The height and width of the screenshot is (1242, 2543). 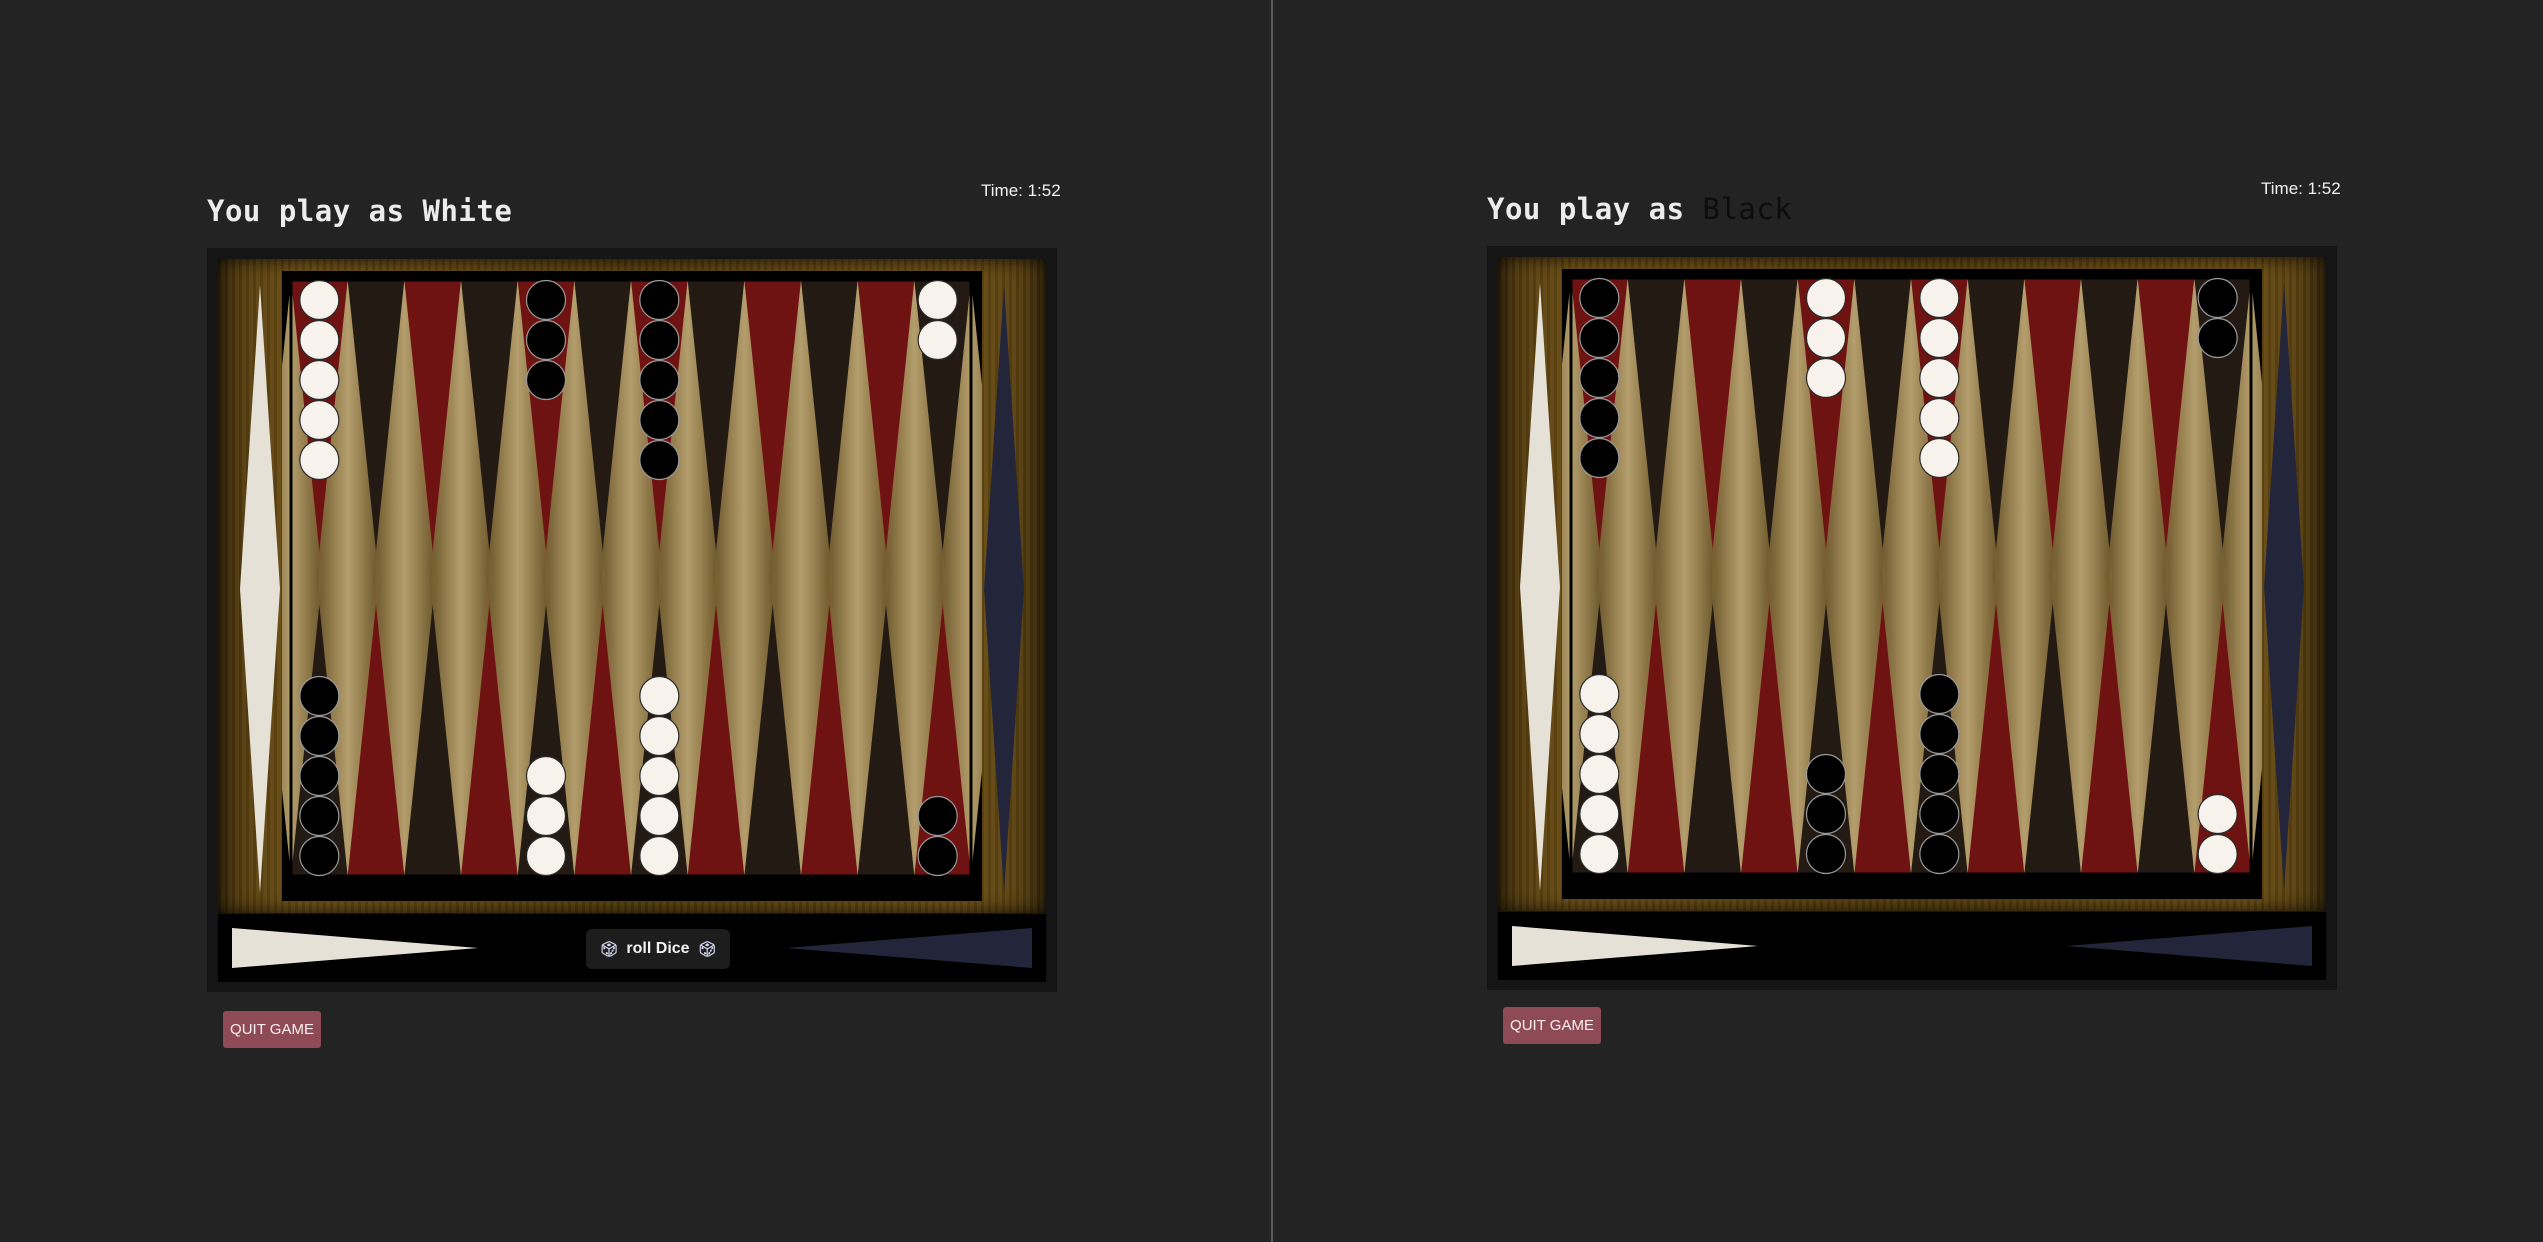 I want to click on player-title: You play as Black, so click(x=1639, y=209).